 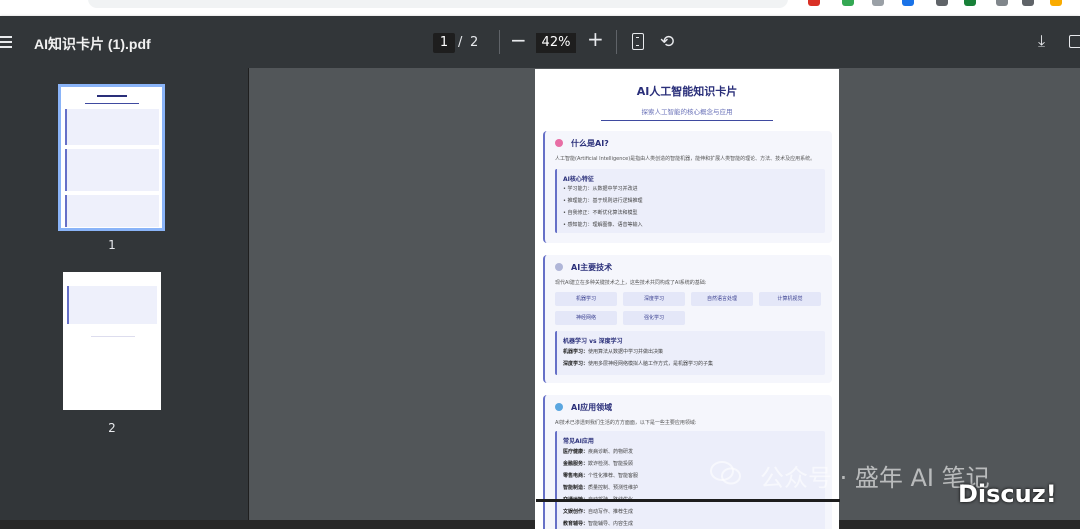 I want to click on globe-icon, so click(x=559, y=407).